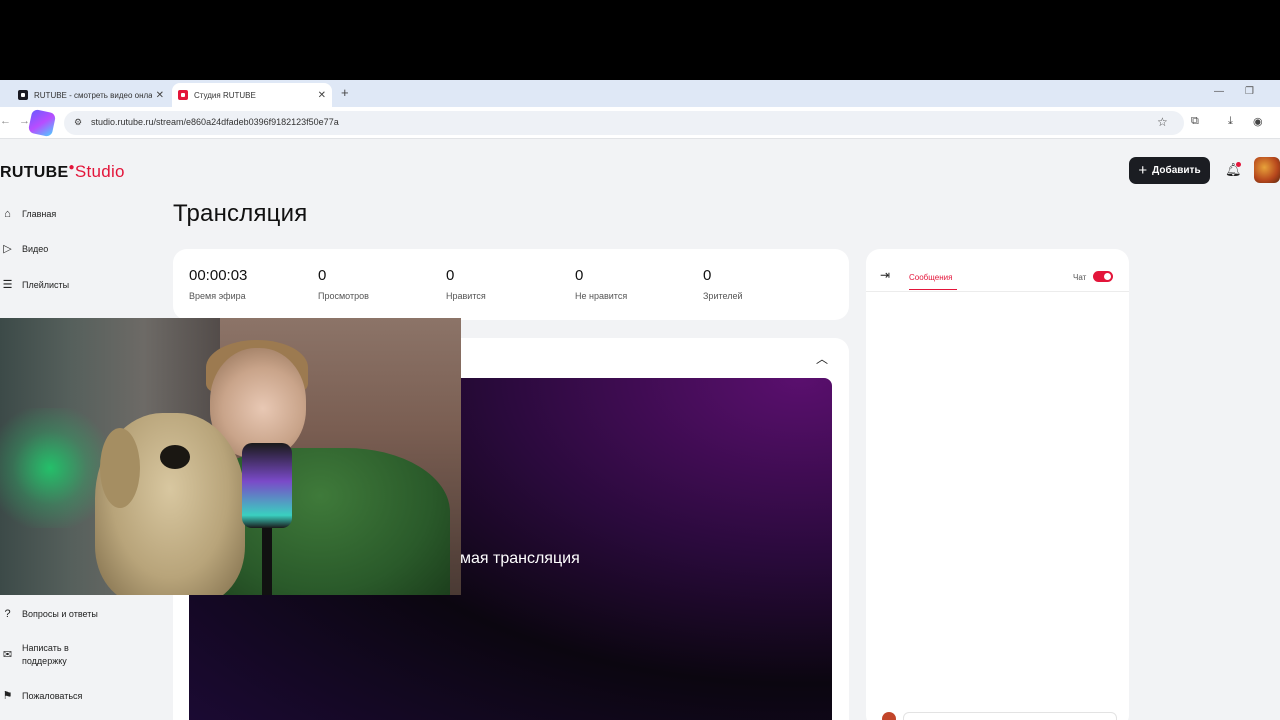  What do you see at coordinates (60, 613) in the screenshot?
I see `sidebar-item-label: Вопросы и ответы` at bounding box center [60, 613].